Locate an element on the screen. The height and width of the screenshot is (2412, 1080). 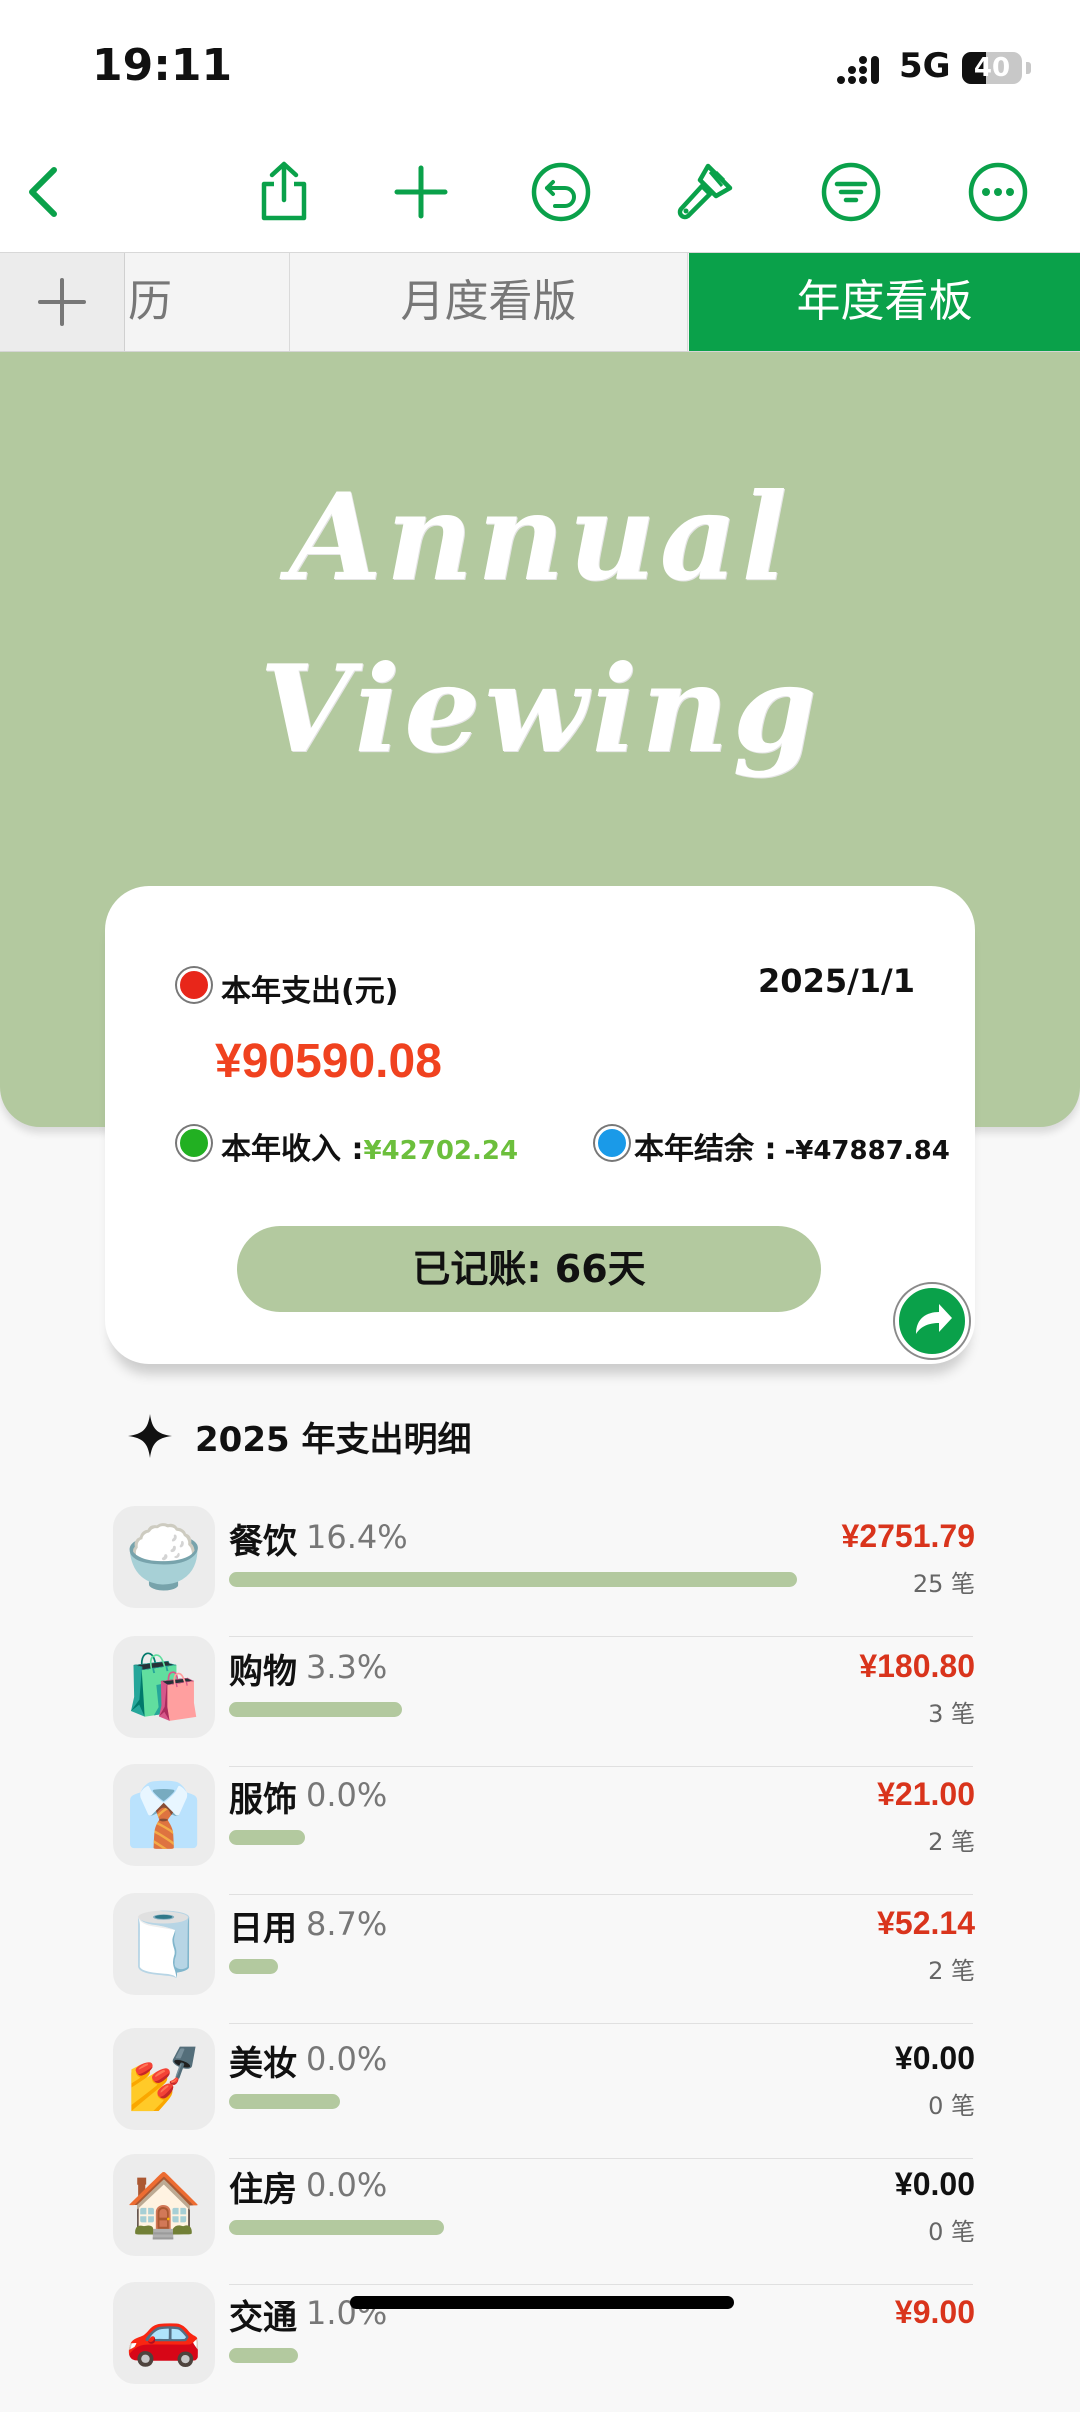
category-amount: ¥9.00 is located at coordinates (934, 2312).